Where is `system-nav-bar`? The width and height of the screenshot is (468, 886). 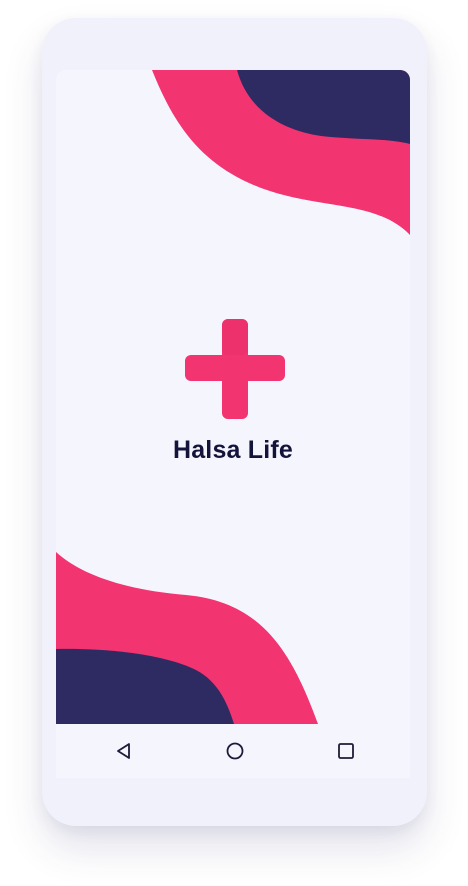 system-nav-bar is located at coordinates (233, 751).